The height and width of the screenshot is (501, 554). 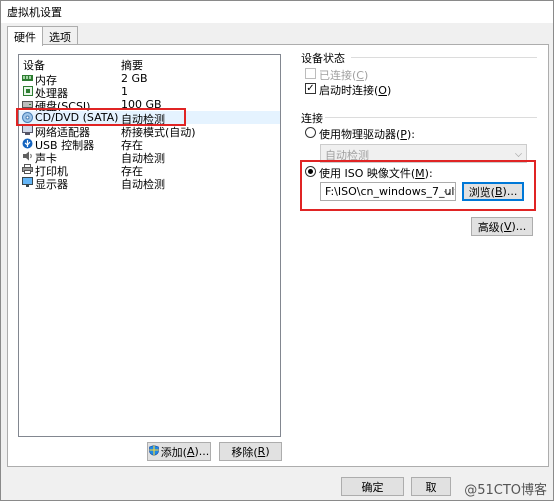 I want to click on device-row-network-adapter: 网络适配器 桥接模式(自动), so click(x=149, y=131).